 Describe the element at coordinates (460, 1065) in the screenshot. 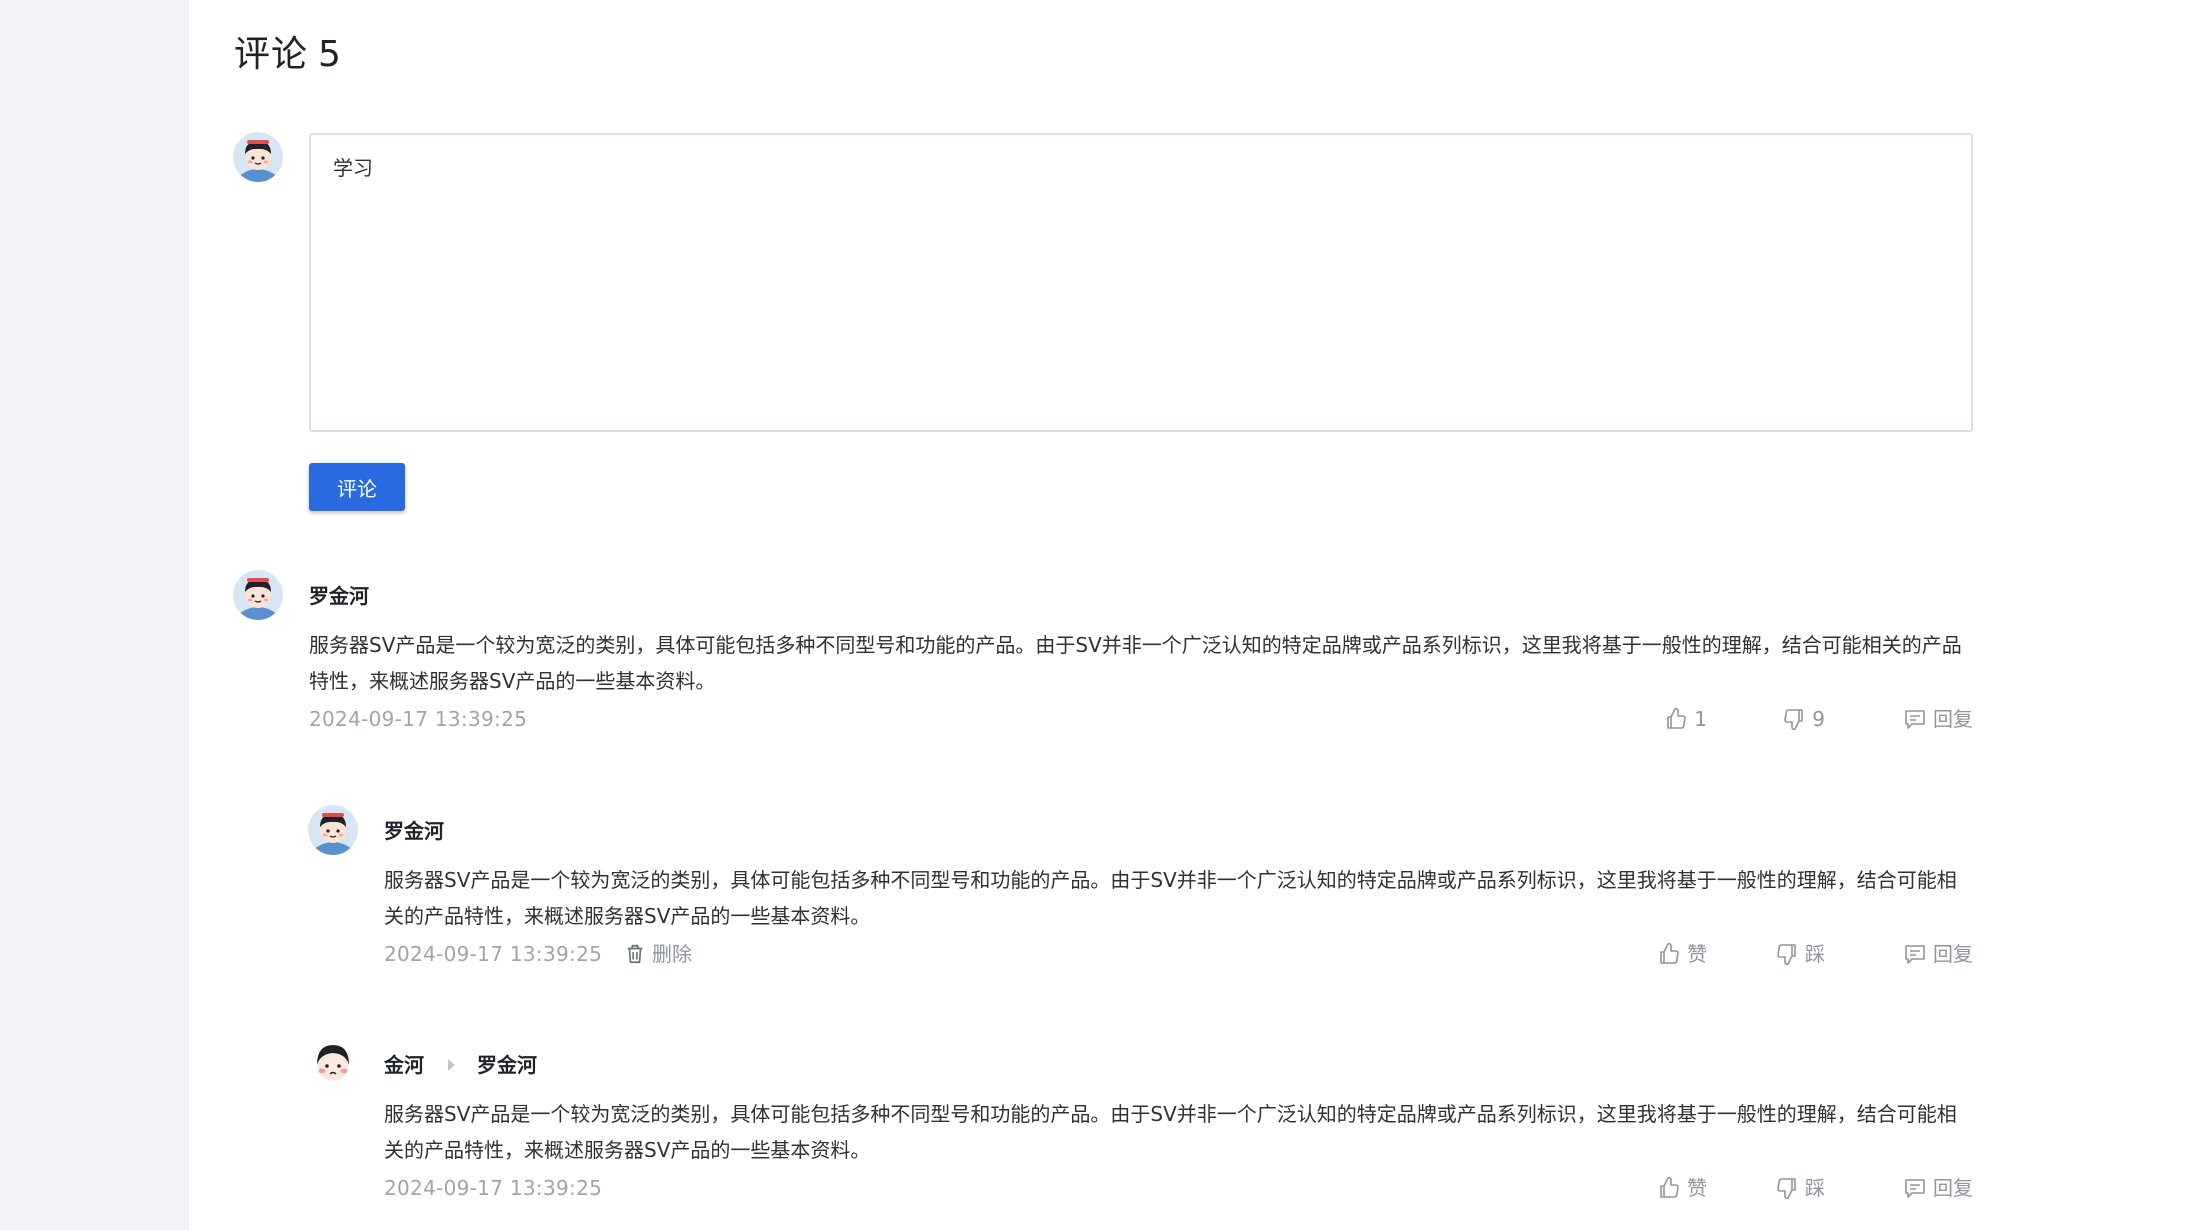

I see `comment-author-line: 金河 罗金河` at that location.